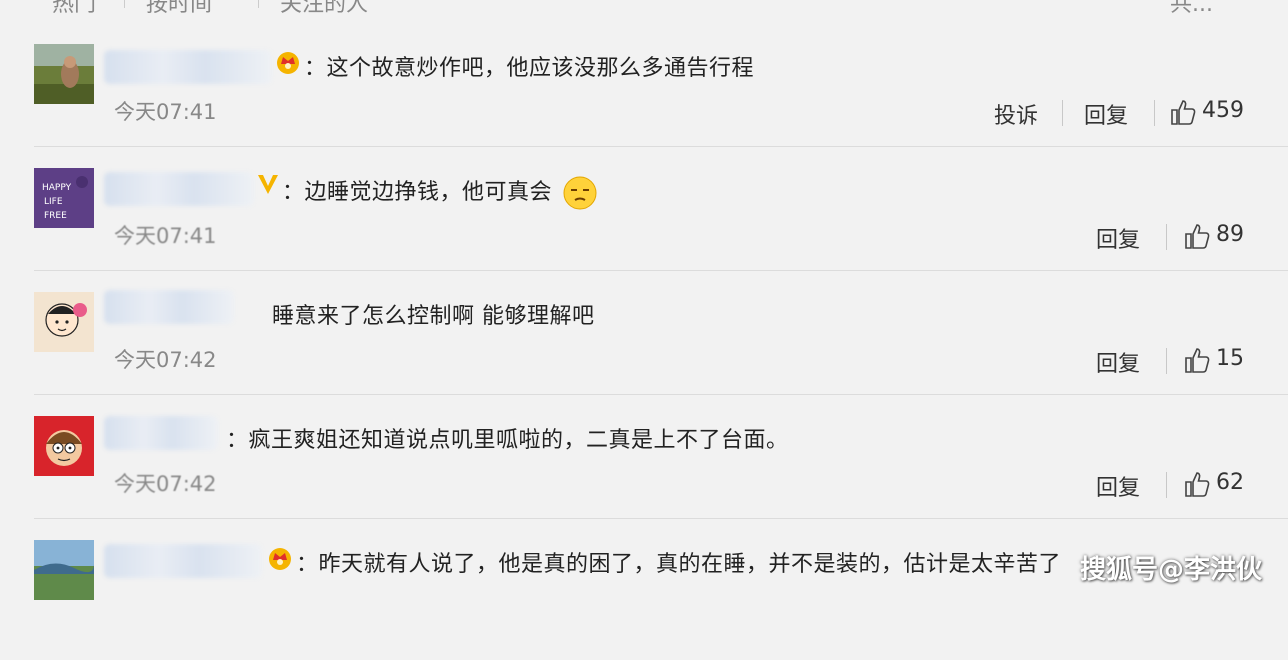  What do you see at coordinates (433, 316) in the screenshot?
I see `comment-text: 睡意来了怎么控制啊 能够理解吧` at bounding box center [433, 316].